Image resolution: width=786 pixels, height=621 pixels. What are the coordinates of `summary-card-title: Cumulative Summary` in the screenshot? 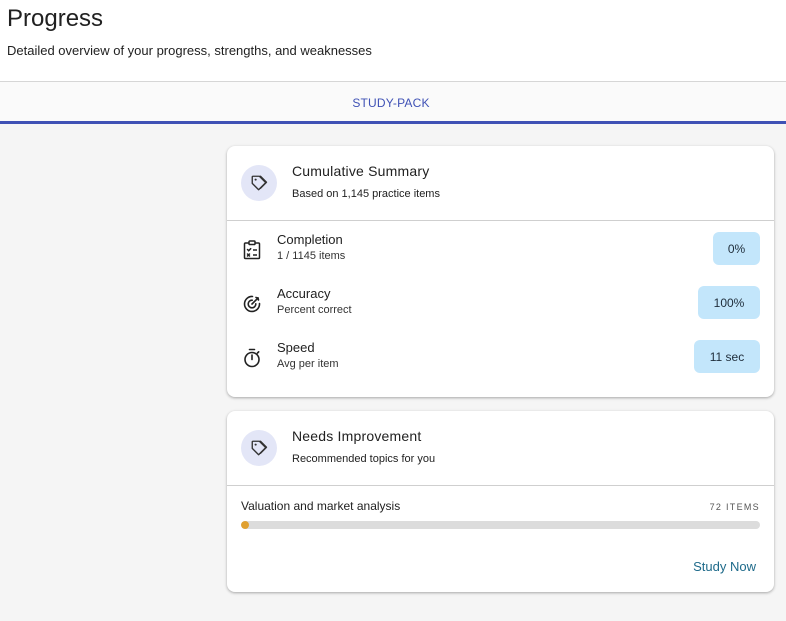 It's located at (361, 171).